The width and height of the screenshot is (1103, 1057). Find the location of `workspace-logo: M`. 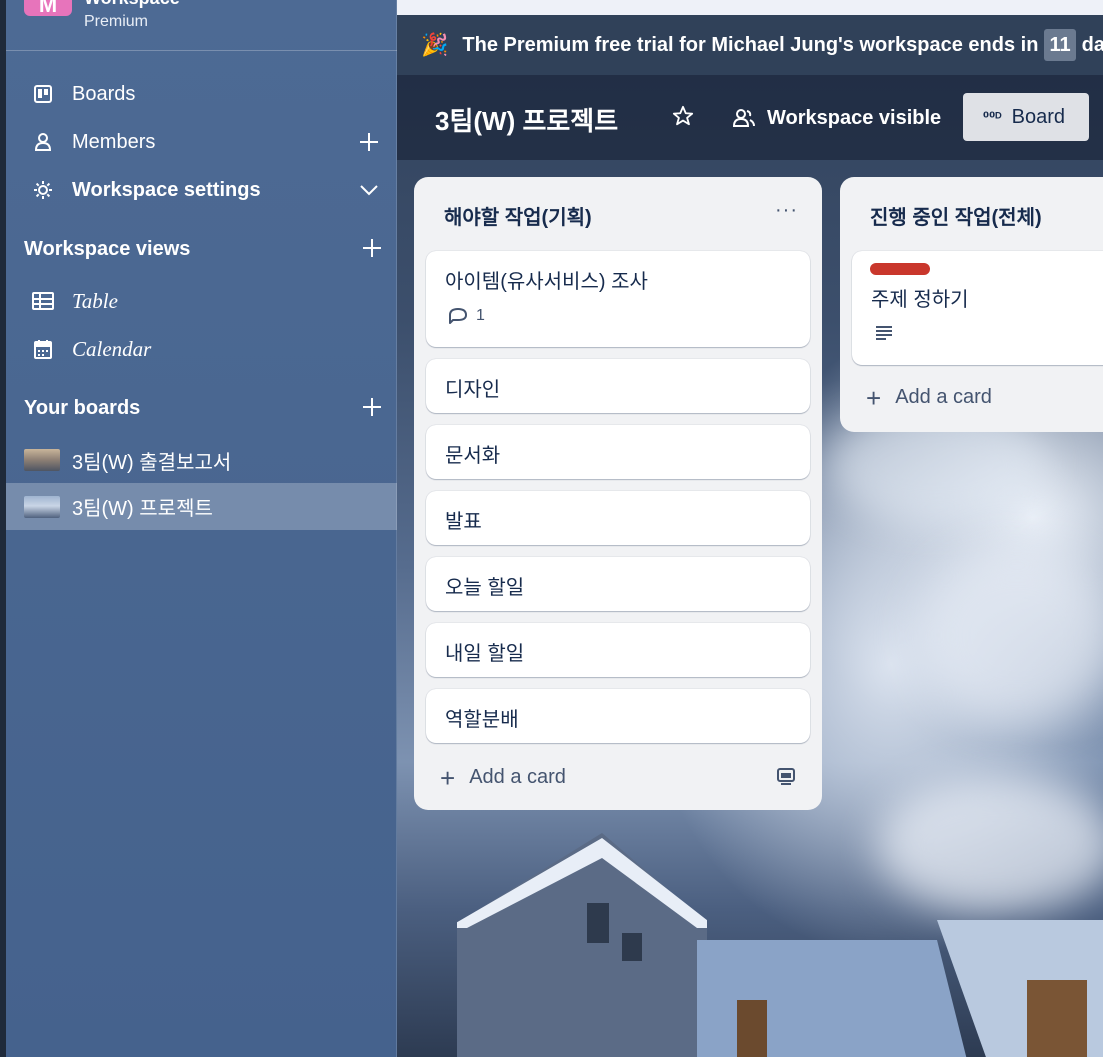

workspace-logo: M is located at coordinates (48, 8).